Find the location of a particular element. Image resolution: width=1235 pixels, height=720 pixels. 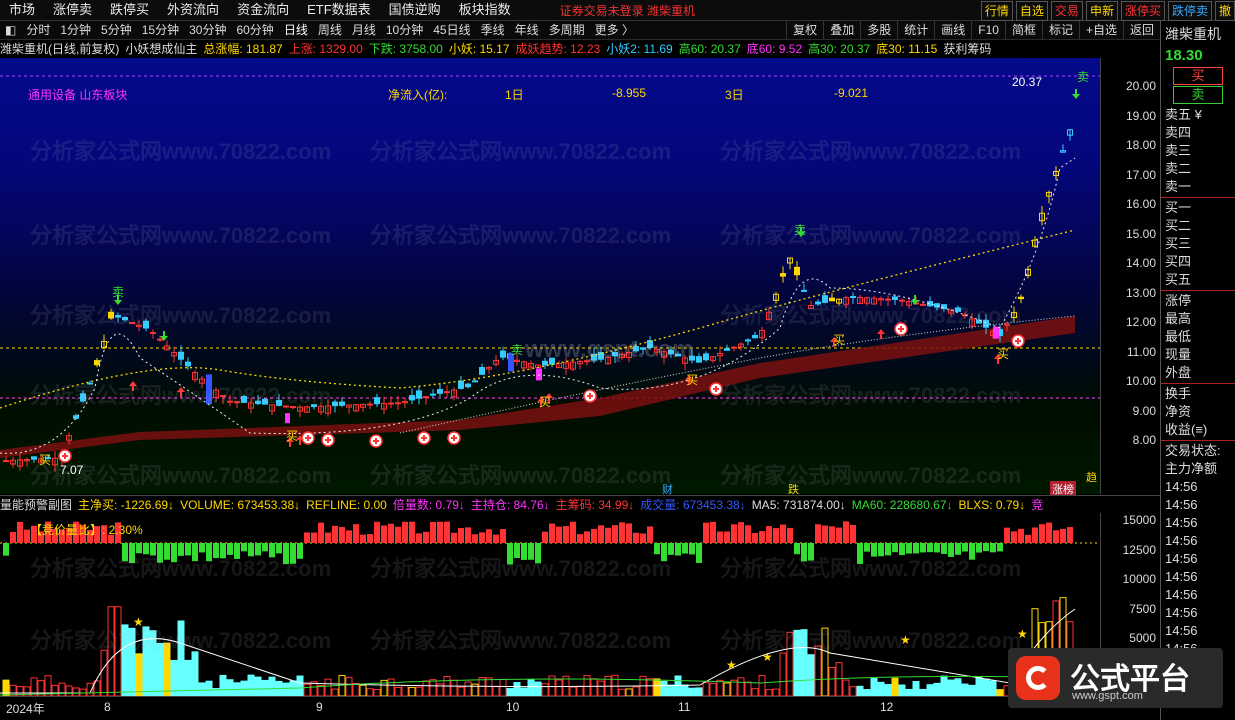

toolbar-button: 叠加 is located at coordinates (841, 30).